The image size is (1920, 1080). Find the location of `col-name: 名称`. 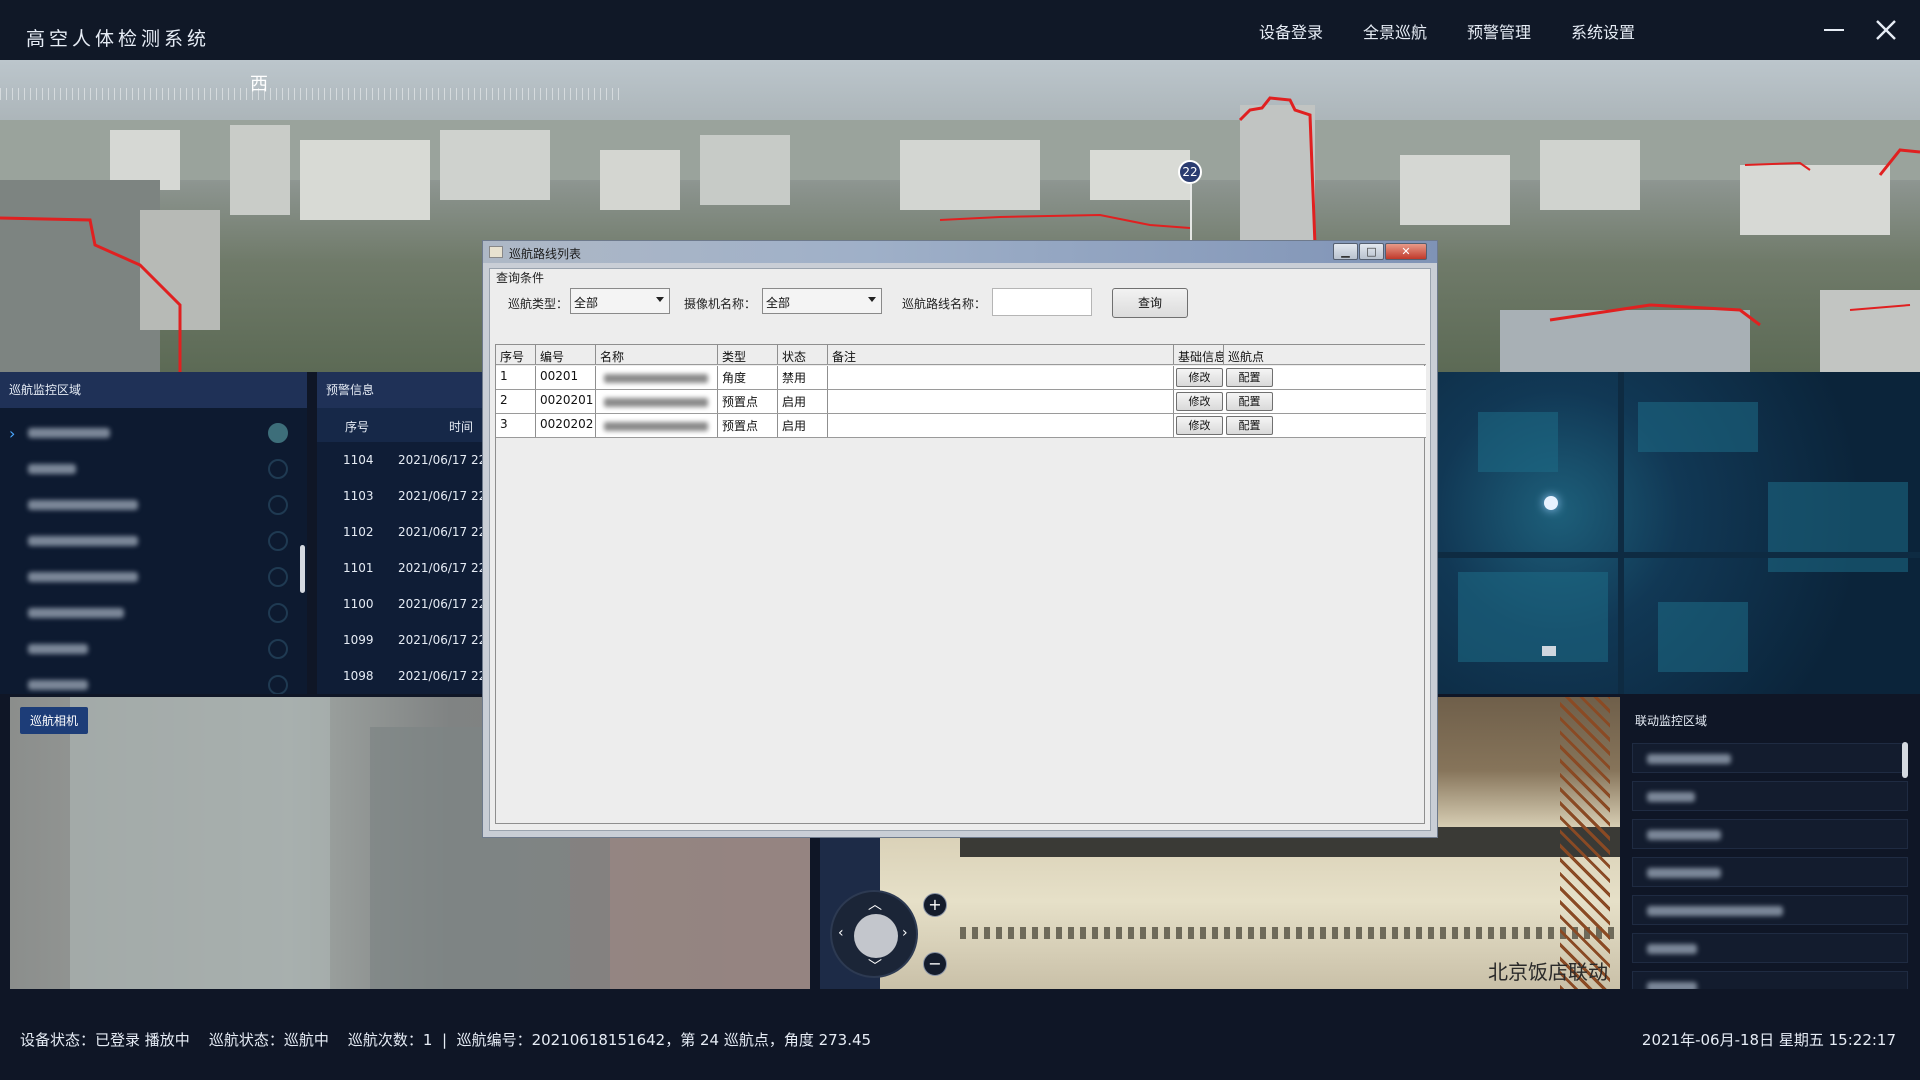

col-name: 名称 is located at coordinates (657, 354).